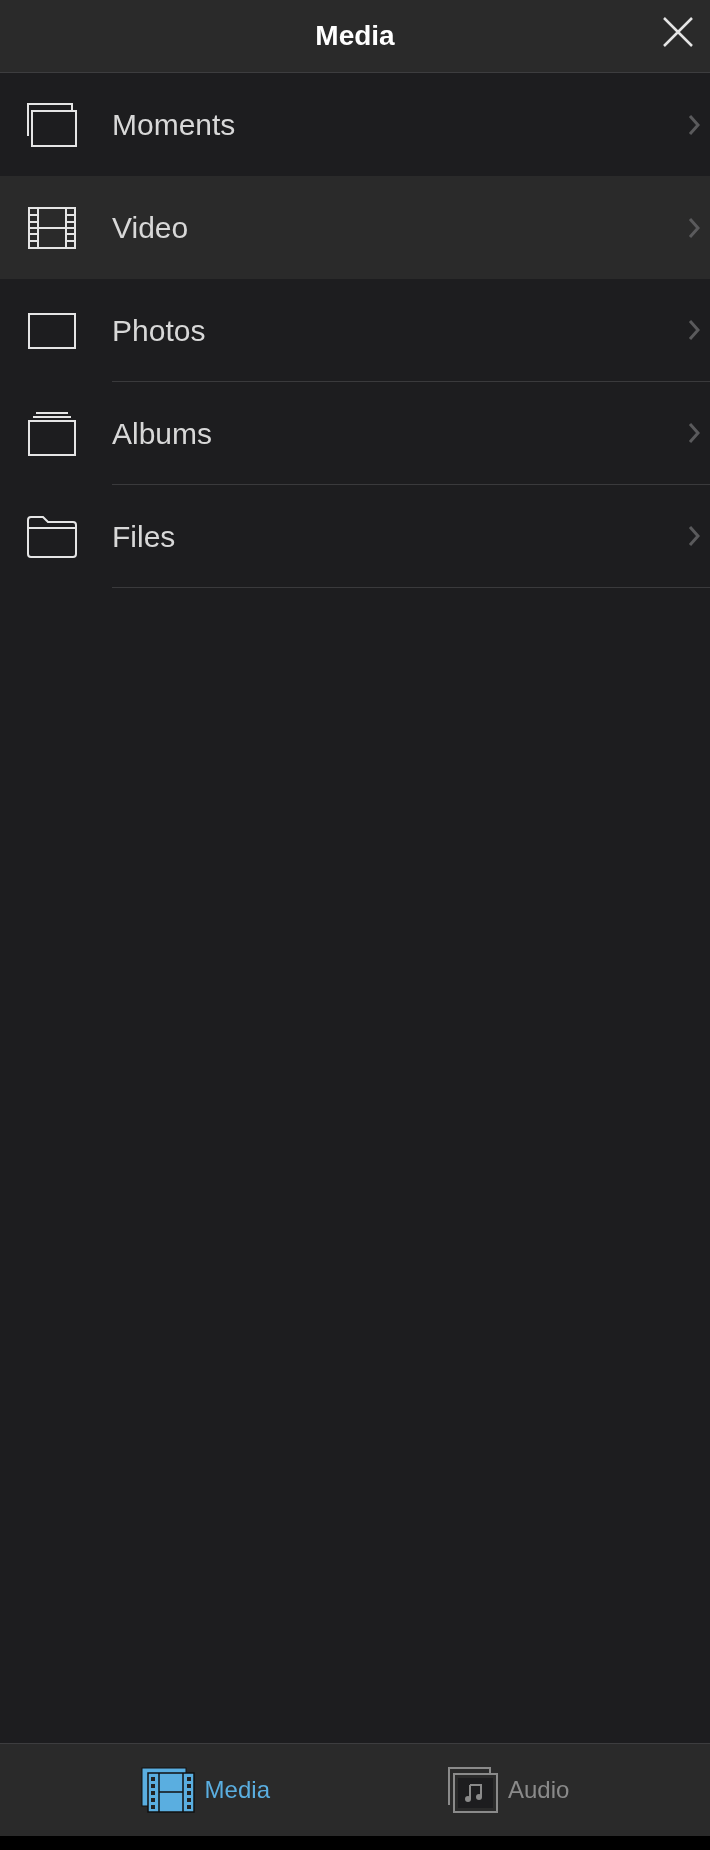 Image resolution: width=710 pixels, height=1850 pixels. What do you see at coordinates (355, 227) in the screenshot?
I see `menu-item: Video` at bounding box center [355, 227].